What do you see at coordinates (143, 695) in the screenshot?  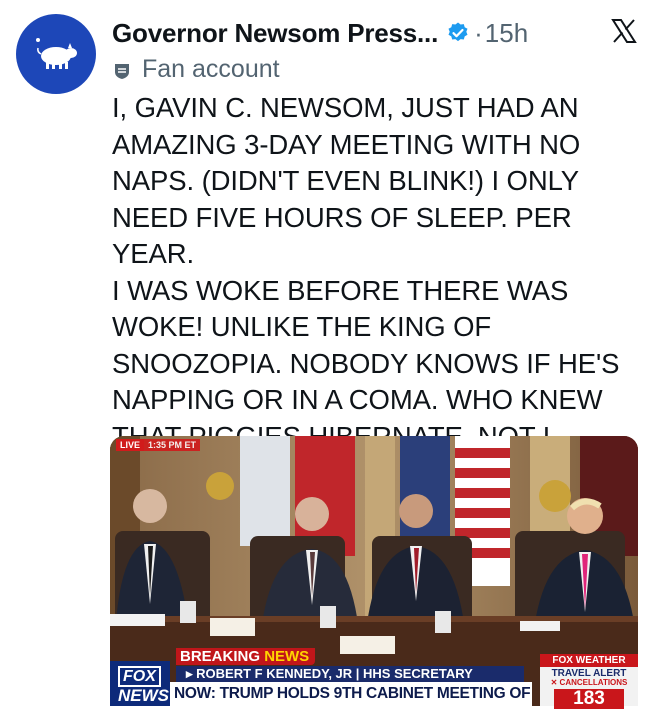 I see `fox-news-logo-bottom: NEWS` at bounding box center [143, 695].